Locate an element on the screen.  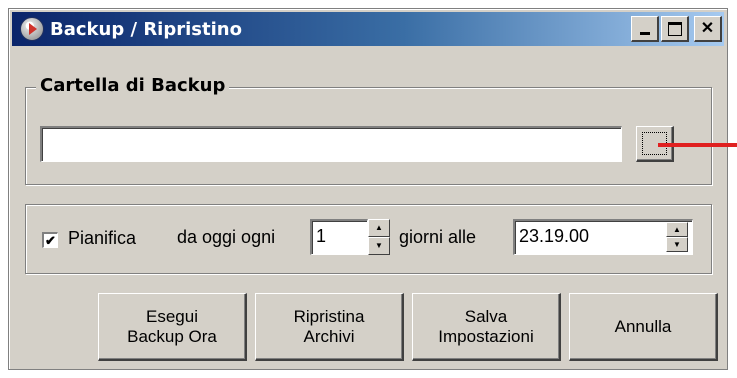
cancel-button: Annulla is located at coordinates (643, 327).